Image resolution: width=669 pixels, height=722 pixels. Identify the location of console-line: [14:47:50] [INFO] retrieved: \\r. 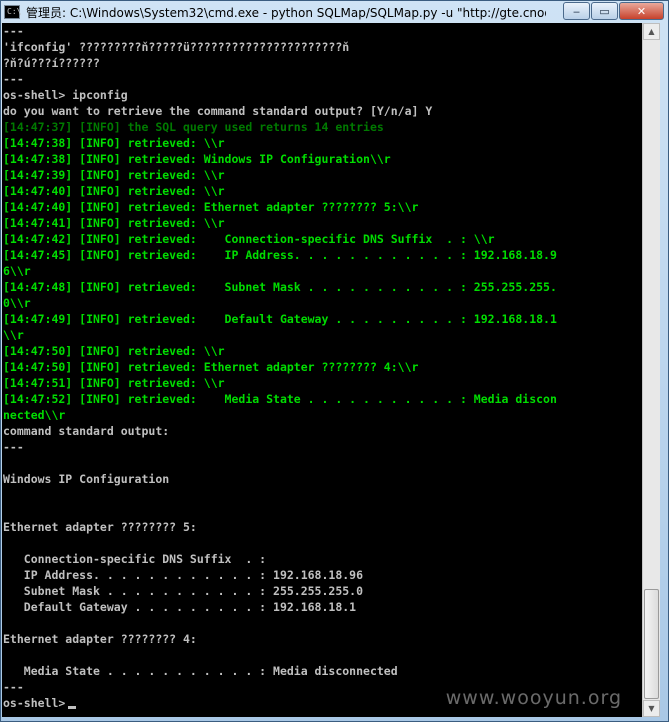
(114, 351).